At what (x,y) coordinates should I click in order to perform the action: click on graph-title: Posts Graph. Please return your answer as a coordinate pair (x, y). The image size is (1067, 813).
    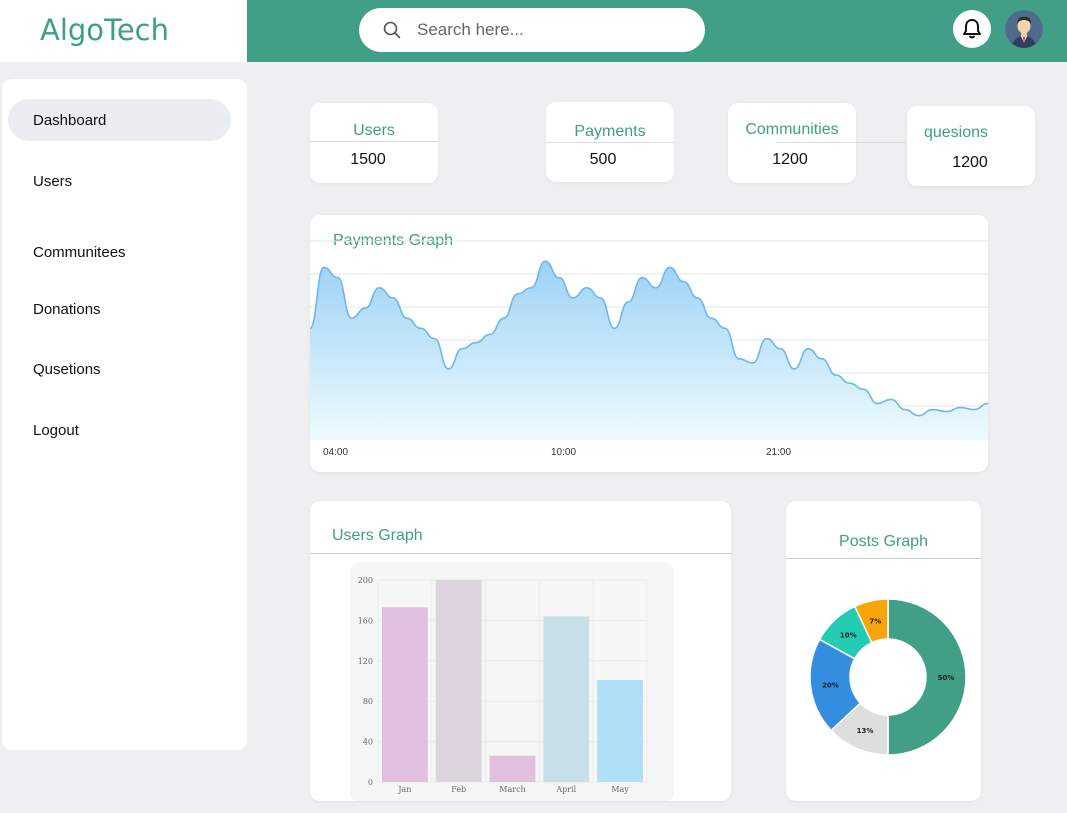
    Looking at the image, I should click on (883, 541).